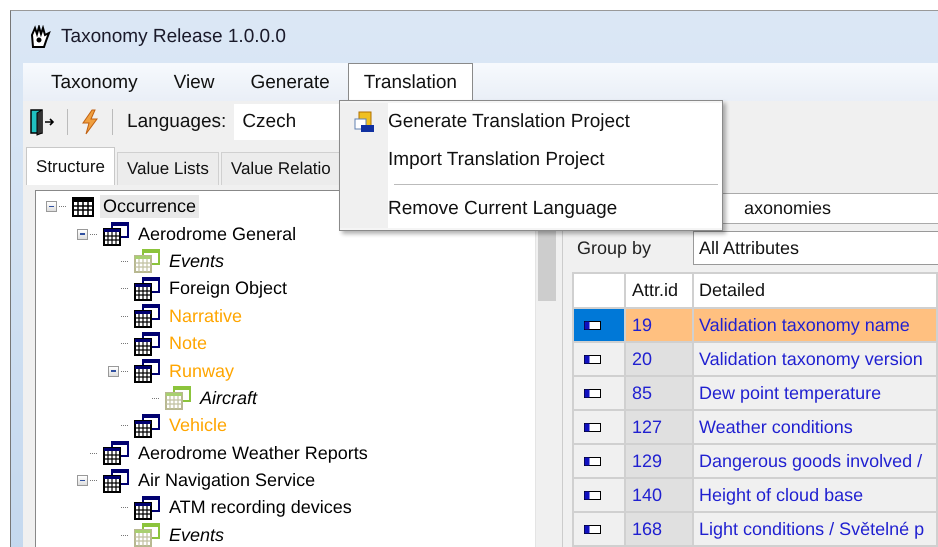 The image size is (938, 547). What do you see at coordinates (815, 495) in the screenshot?
I see `table-cell: Height of cloud base` at bounding box center [815, 495].